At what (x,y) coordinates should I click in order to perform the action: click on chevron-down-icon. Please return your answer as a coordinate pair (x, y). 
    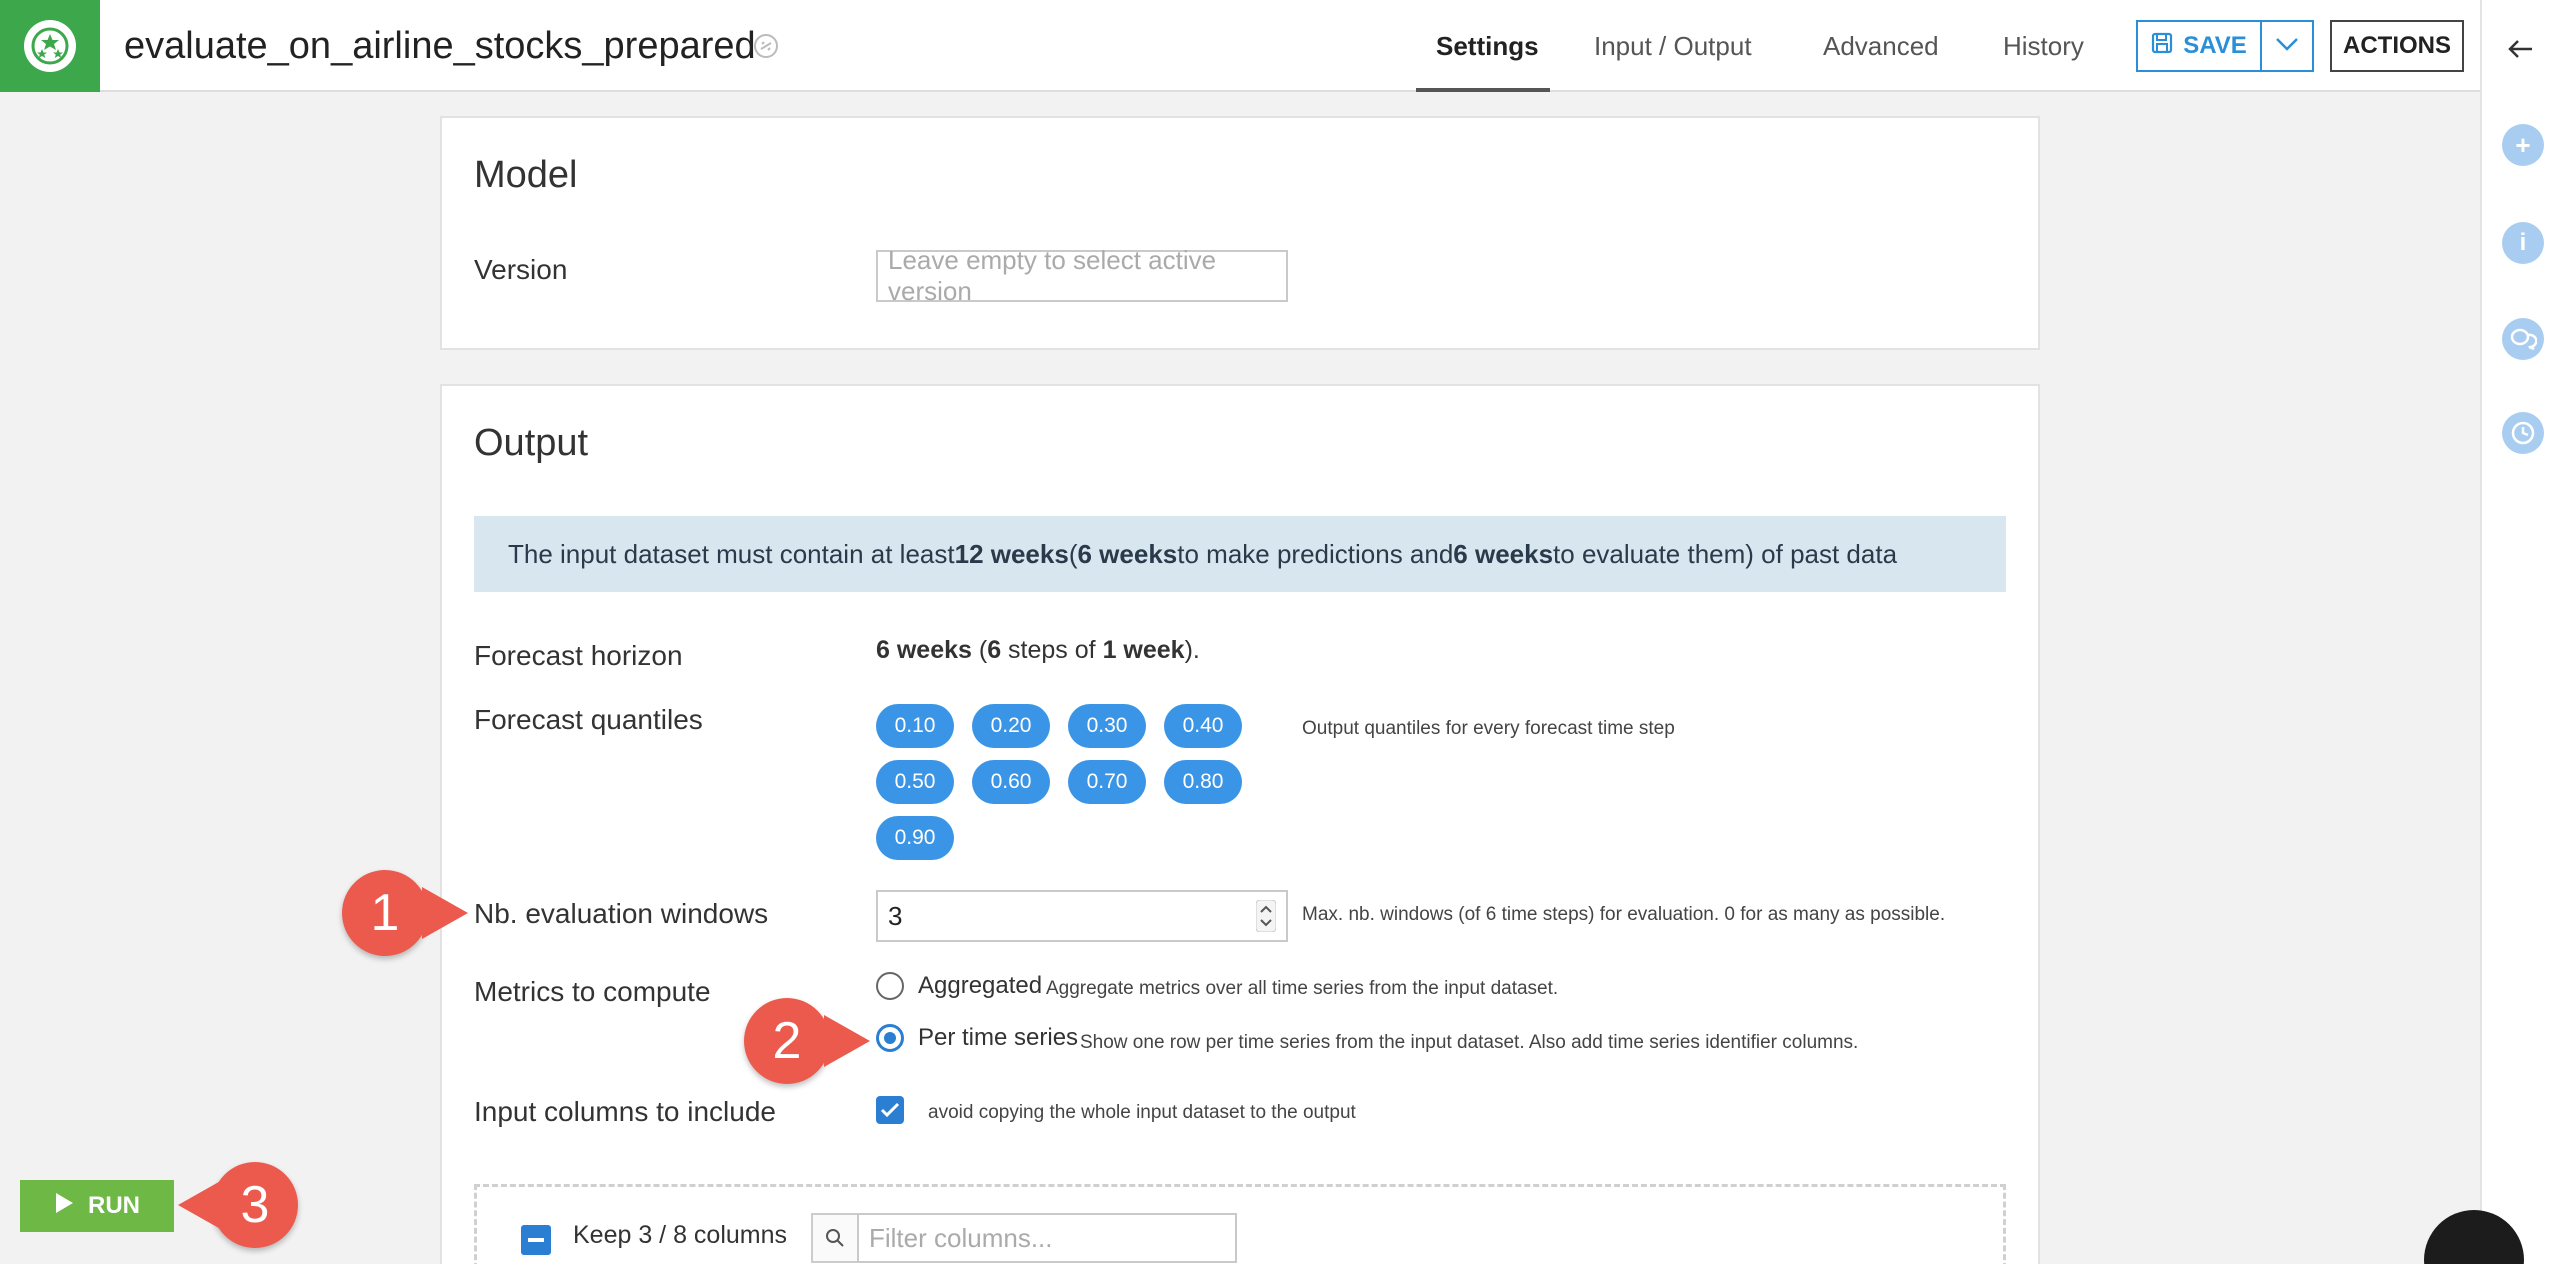
    Looking at the image, I should click on (2287, 46).